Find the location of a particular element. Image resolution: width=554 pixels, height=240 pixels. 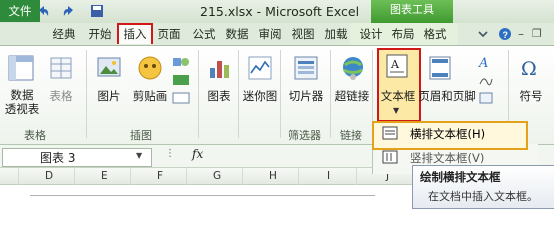

wordart-icon: A is located at coordinates (486, 63).